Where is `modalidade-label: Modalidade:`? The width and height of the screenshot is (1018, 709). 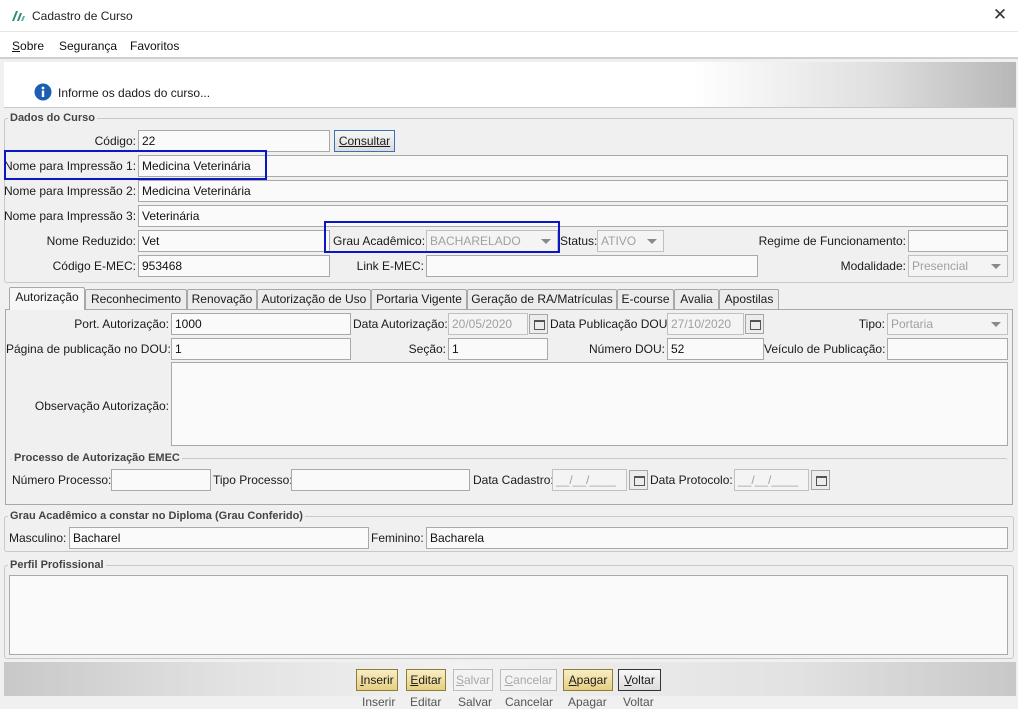
modalidade-label: Modalidade: is located at coordinates (873, 266).